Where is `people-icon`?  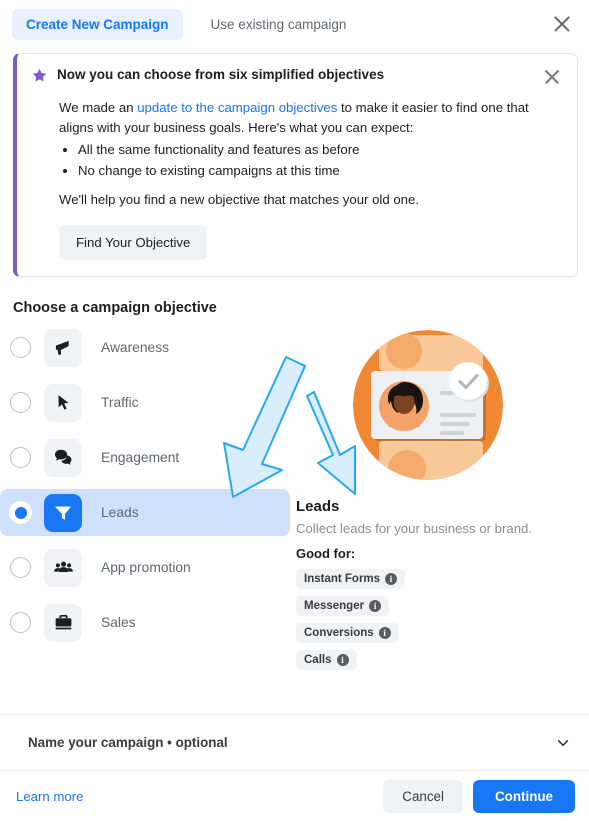
people-icon is located at coordinates (63, 567).